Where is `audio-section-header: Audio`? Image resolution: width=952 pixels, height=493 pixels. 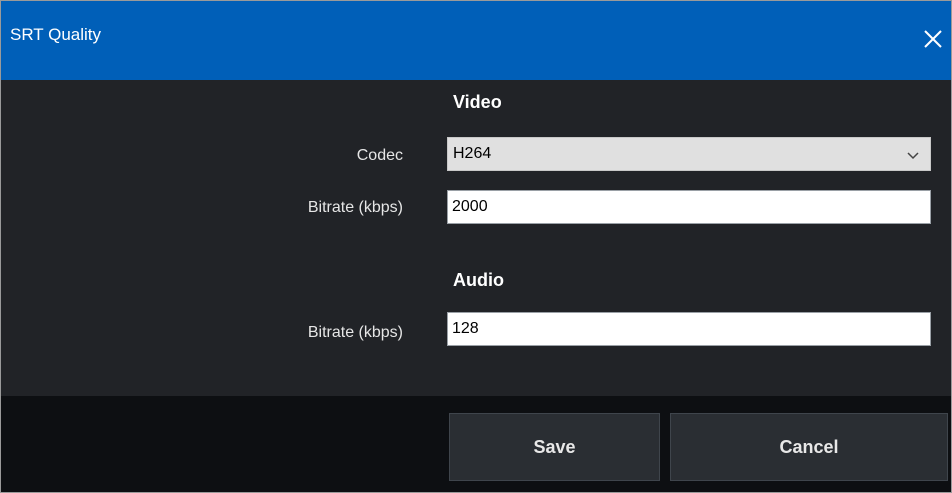
audio-section-header: Audio is located at coordinates (478, 280).